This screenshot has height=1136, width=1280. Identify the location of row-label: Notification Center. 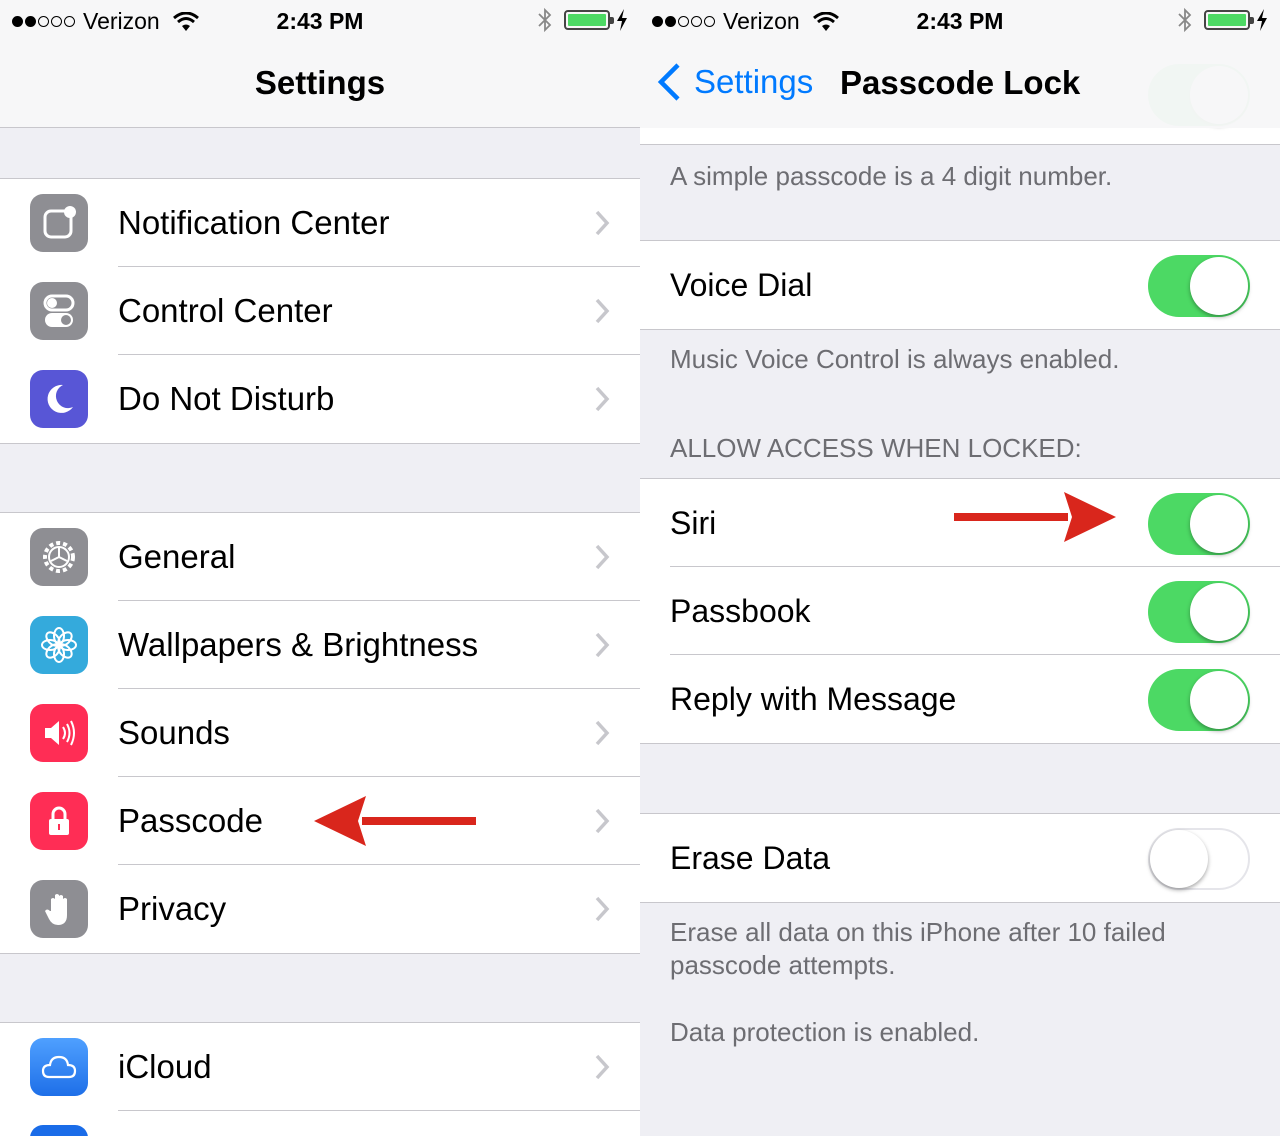
(254, 222).